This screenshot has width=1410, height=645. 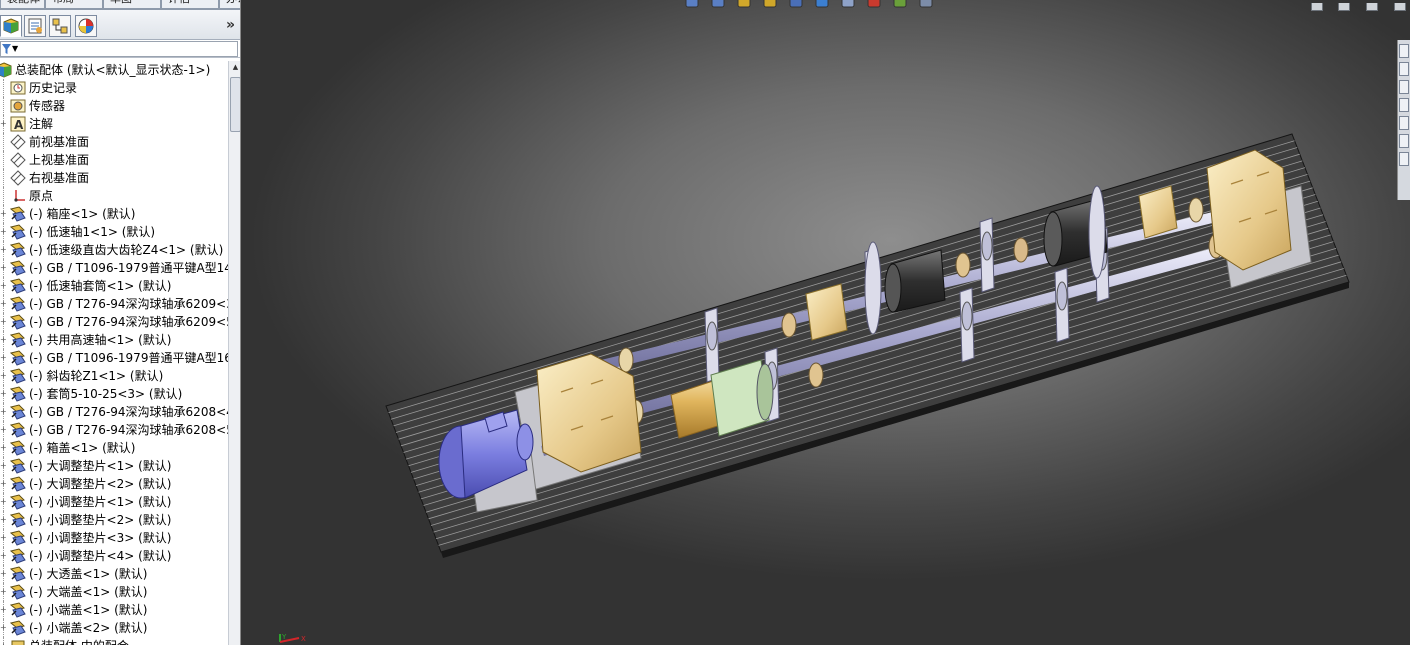 I want to click on tree-item: + (-) 大调整垫片<2> (默认), so click(x=114, y=484).